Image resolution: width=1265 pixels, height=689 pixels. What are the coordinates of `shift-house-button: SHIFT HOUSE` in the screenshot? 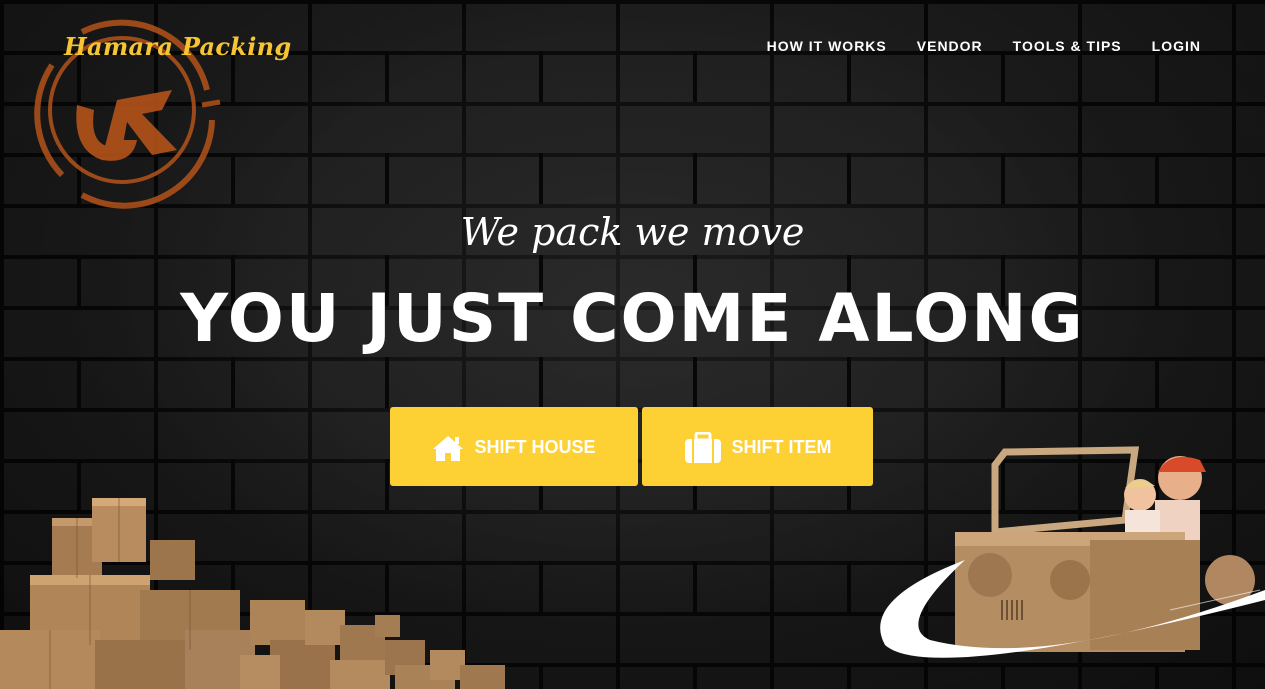 It's located at (514, 446).